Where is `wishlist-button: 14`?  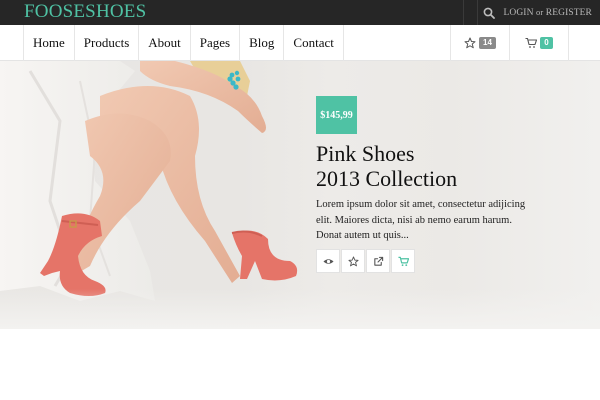
wishlist-button: 14 is located at coordinates (480, 43).